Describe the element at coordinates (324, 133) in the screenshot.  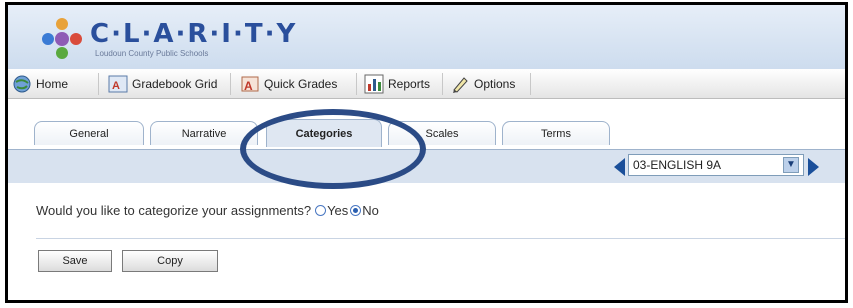
I see `tab-categories: Categories` at that location.